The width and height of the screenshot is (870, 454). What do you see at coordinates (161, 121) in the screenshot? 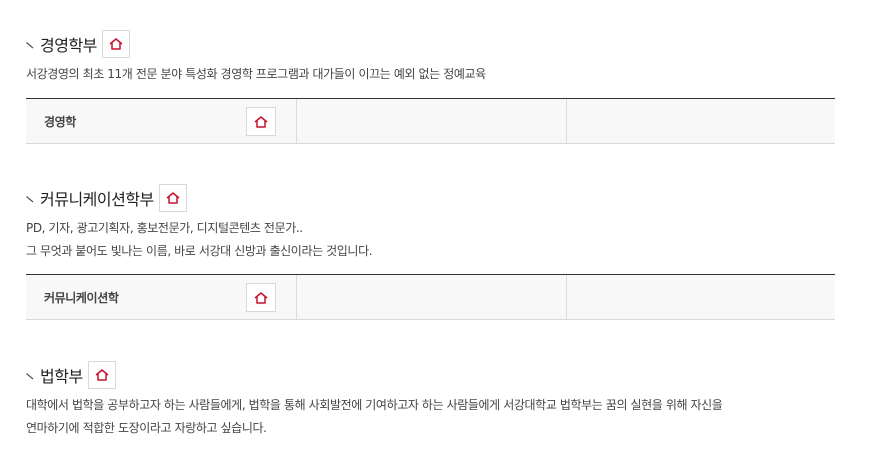
I see `major-cell: 경영학` at bounding box center [161, 121].